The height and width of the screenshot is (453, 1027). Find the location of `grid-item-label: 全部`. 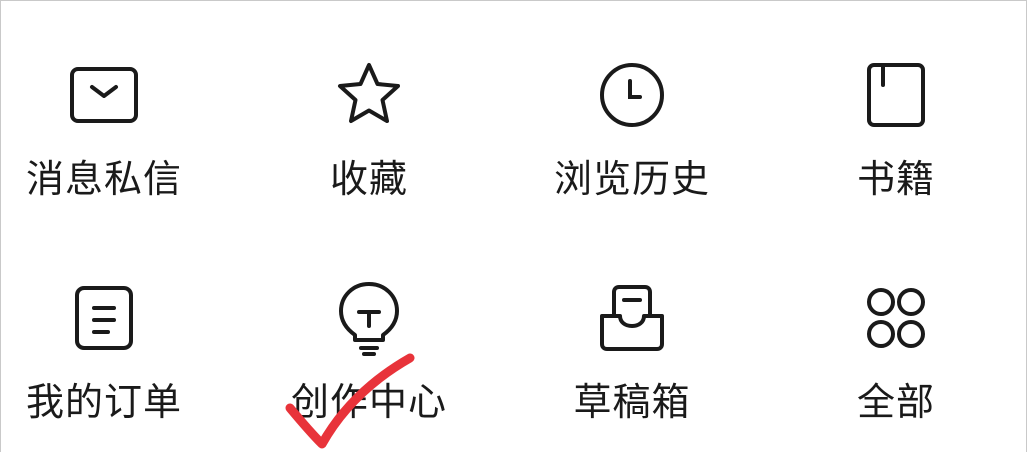

grid-item-label: 全部 is located at coordinates (895, 402).